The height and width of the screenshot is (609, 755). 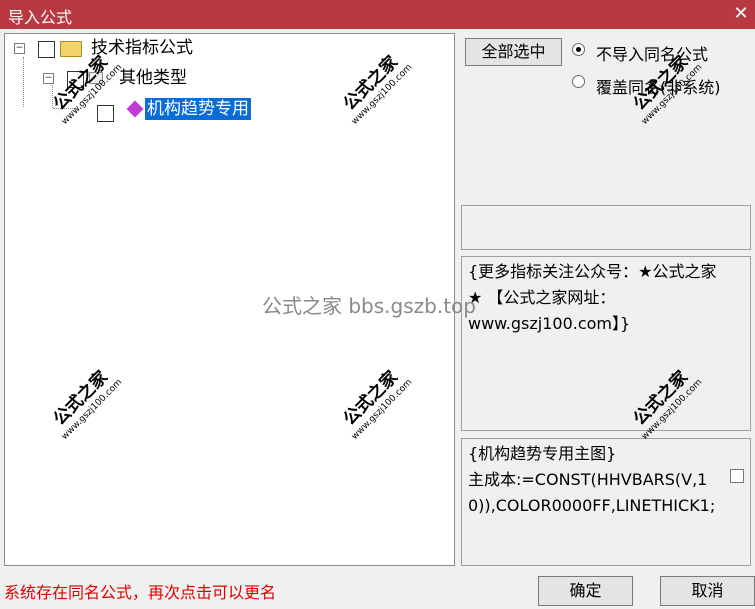 What do you see at coordinates (140, 592) in the screenshot?
I see `status-message: 系统存在同名公式，再次点击可以更名` at bounding box center [140, 592].